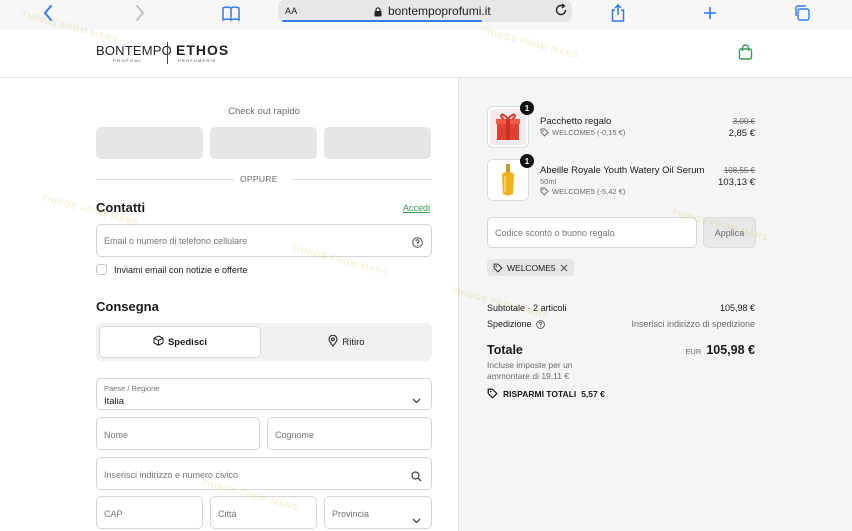 This screenshot has height=531, width=852. I want to click on applied-code-chip: WELCOME5, so click(530, 267).